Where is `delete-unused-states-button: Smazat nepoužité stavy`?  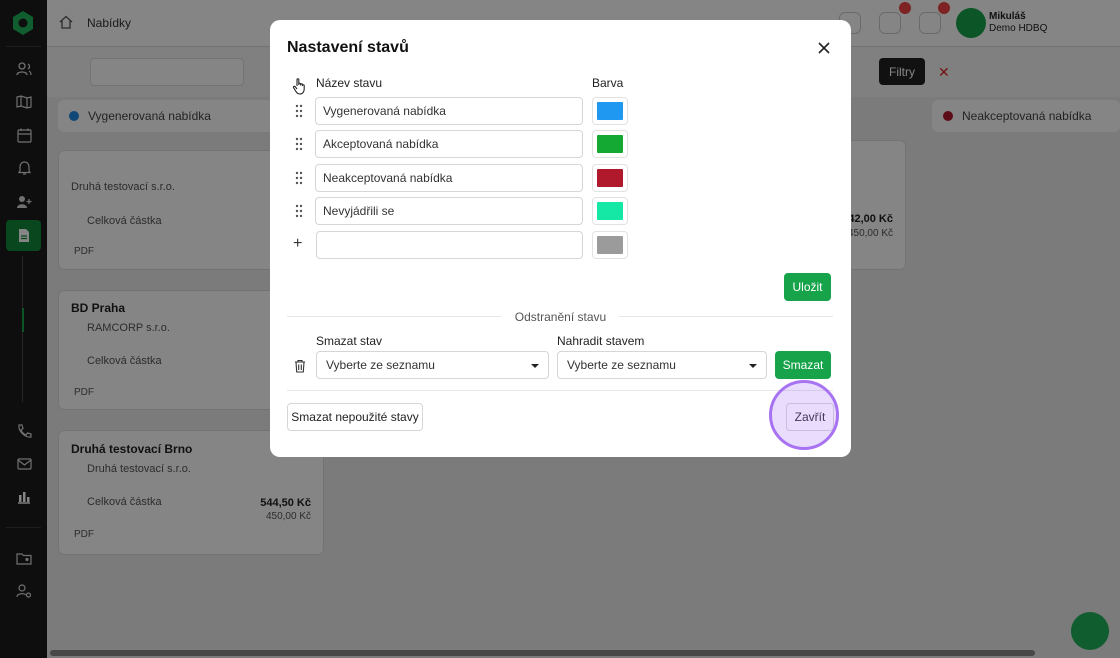 delete-unused-states-button: Smazat nepoužité stavy is located at coordinates (355, 417).